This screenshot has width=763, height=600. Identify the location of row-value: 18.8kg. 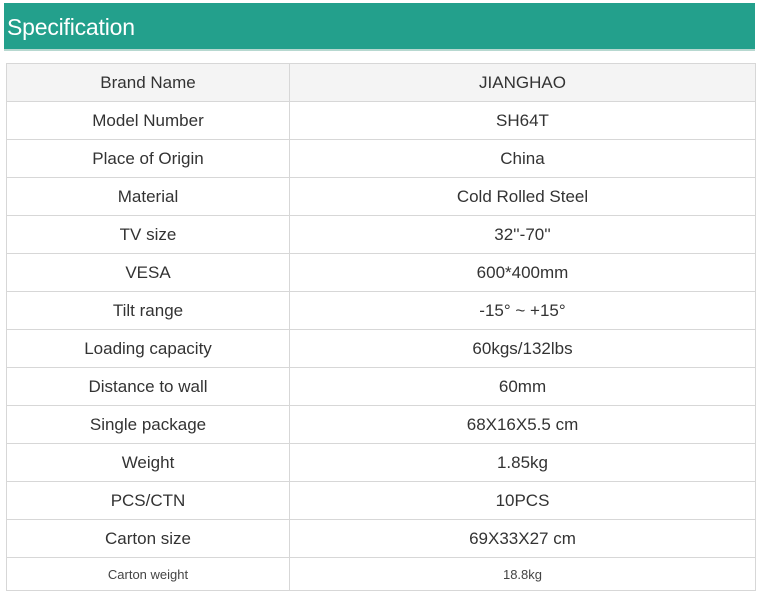
(522, 574).